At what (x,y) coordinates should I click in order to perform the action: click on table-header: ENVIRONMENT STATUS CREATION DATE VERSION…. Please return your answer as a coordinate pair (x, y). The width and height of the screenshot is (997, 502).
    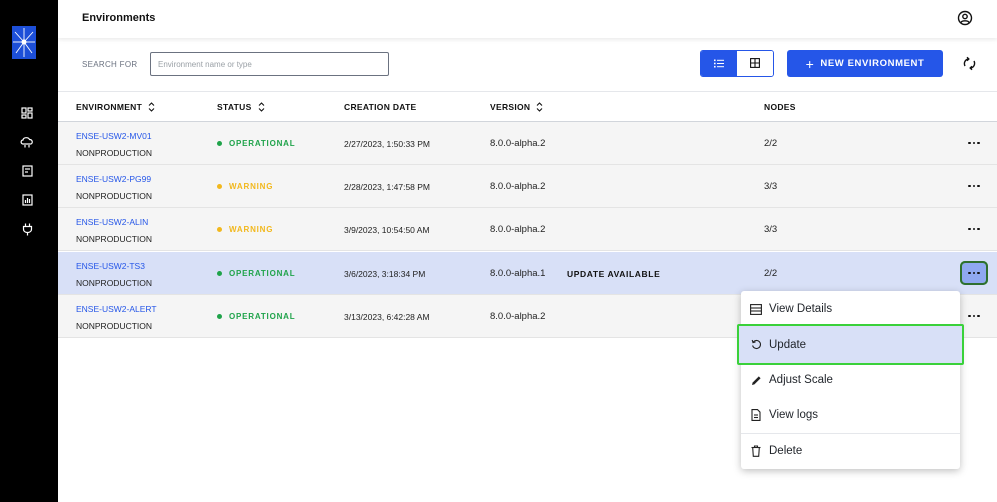
    Looking at the image, I should click on (527, 106).